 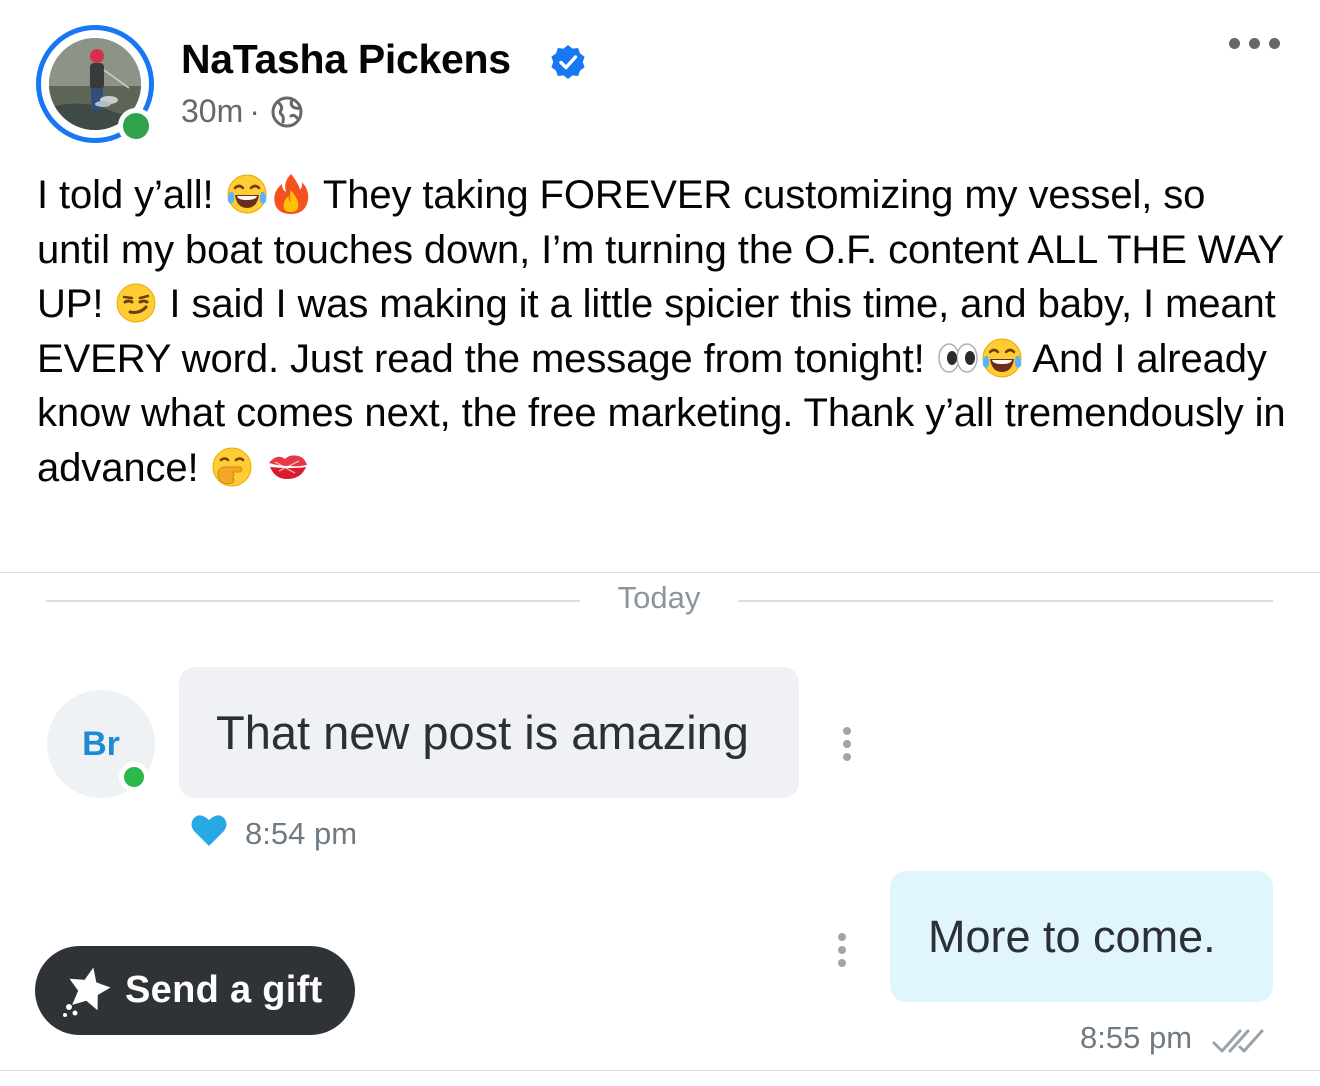 I want to click on send-gift-label: Send a gift, so click(x=224, y=990).